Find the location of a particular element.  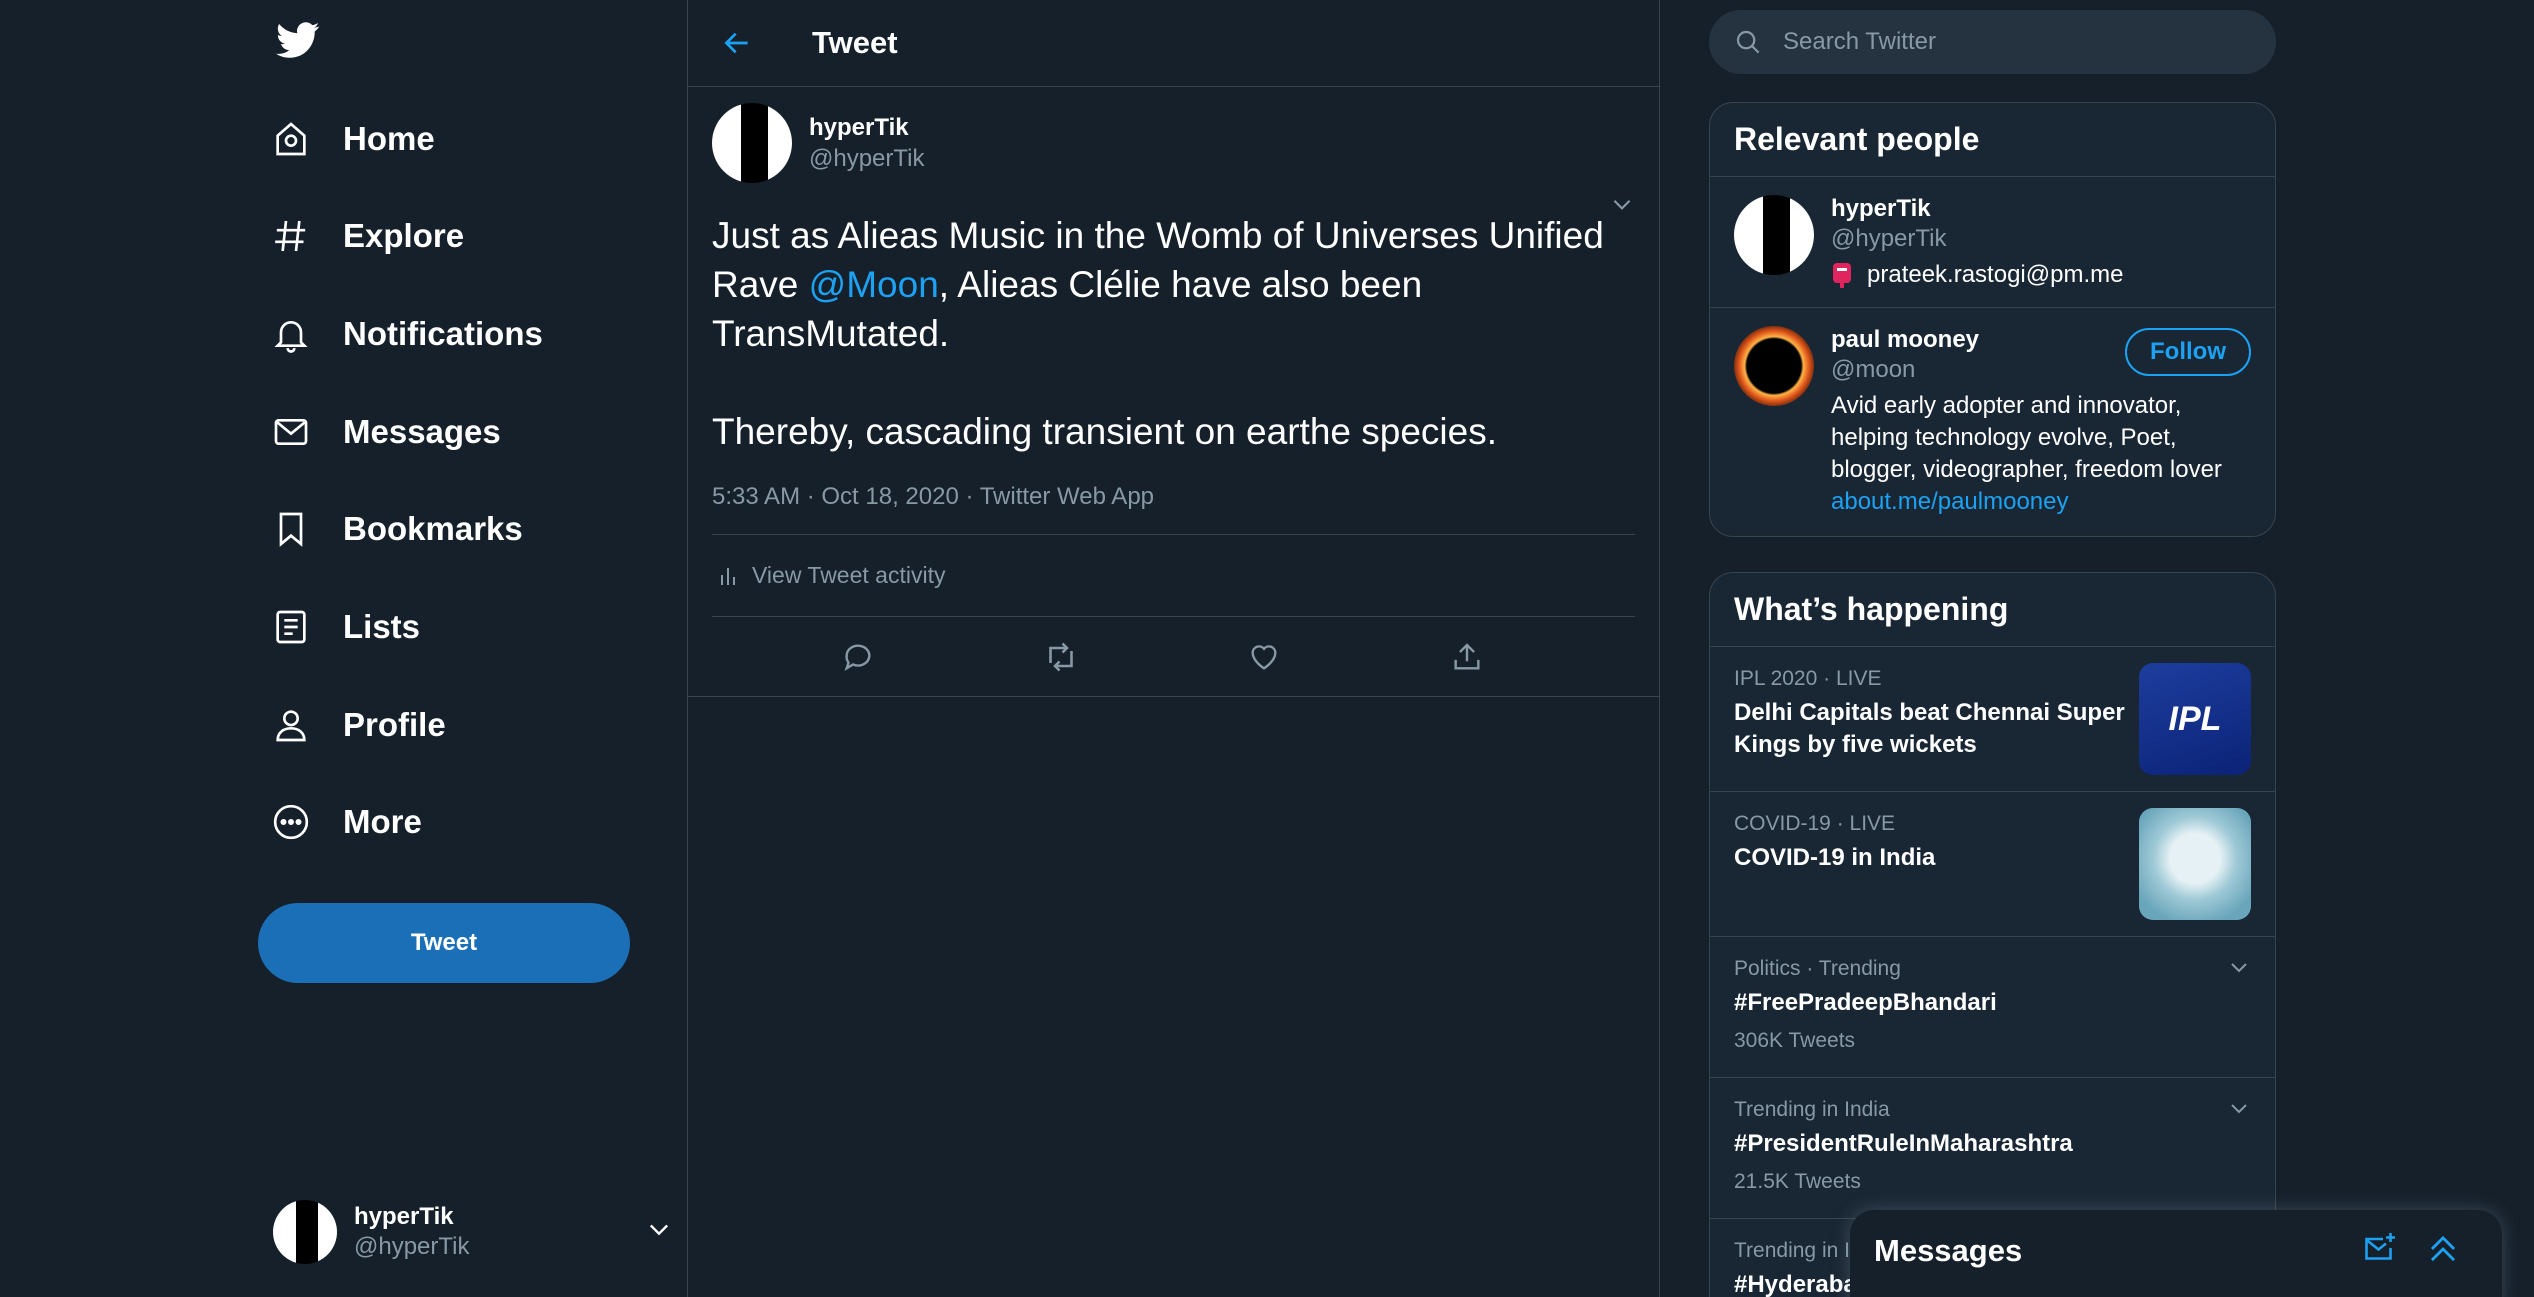

page-title: Tweet is located at coordinates (855, 42).